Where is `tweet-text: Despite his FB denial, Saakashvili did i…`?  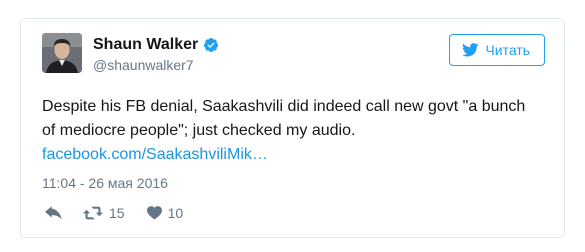 tweet-text: Despite his FB denial, Saakashvili did i… is located at coordinates (284, 118).